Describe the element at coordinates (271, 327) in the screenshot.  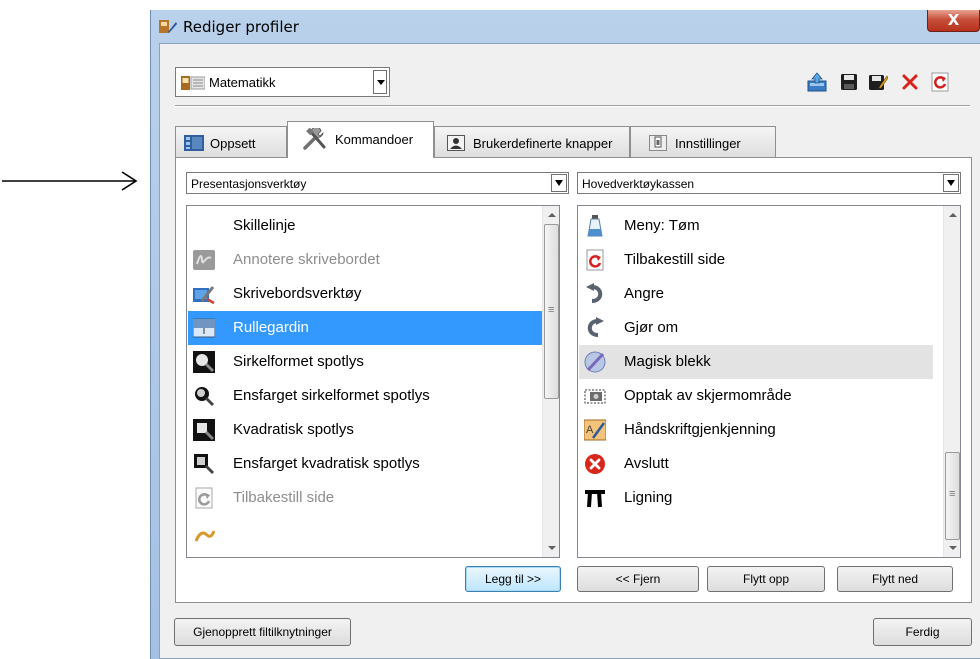
I see `list-item-label: Rullegardin` at that location.